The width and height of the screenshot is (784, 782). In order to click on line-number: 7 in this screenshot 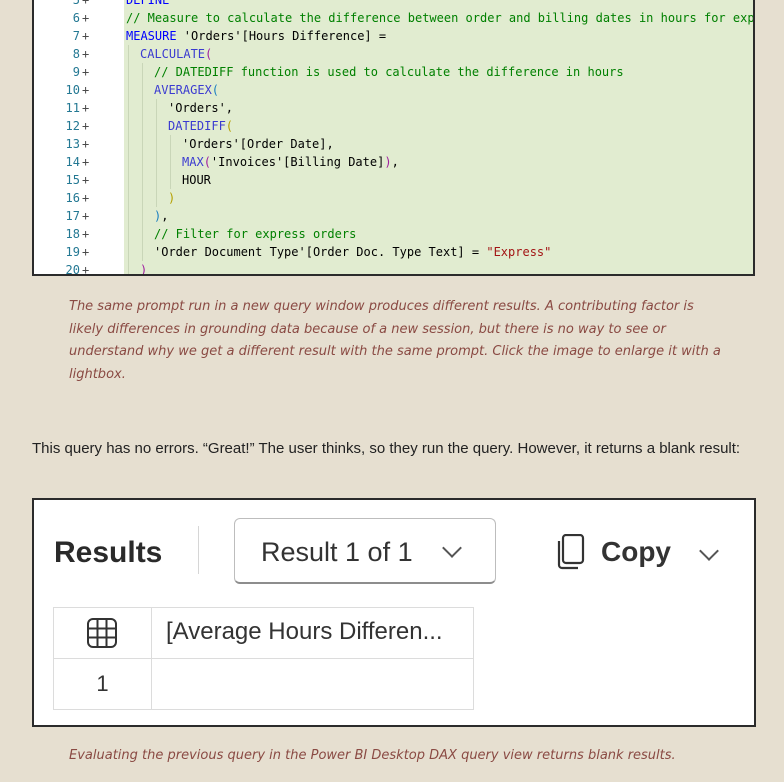, I will do `click(76, 36)`.